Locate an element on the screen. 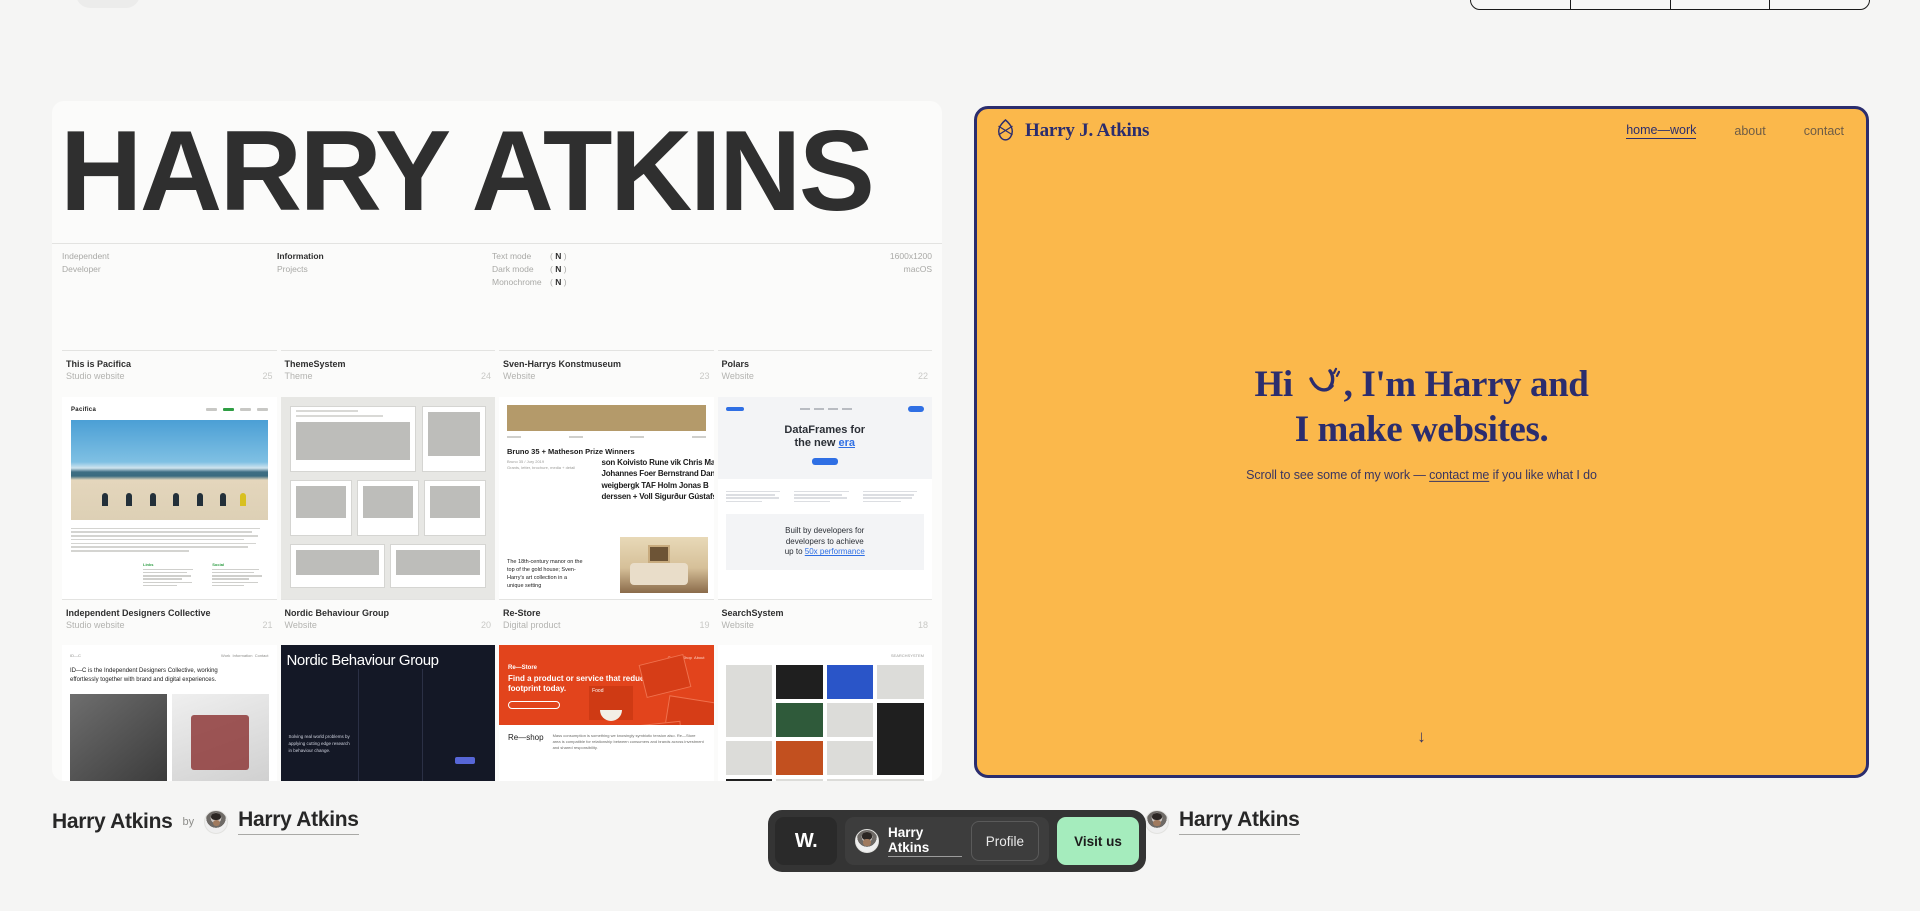 The width and height of the screenshot is (1920, 911). toggle-monochrome-label: Monochrome is located at coordinates (517, 281).